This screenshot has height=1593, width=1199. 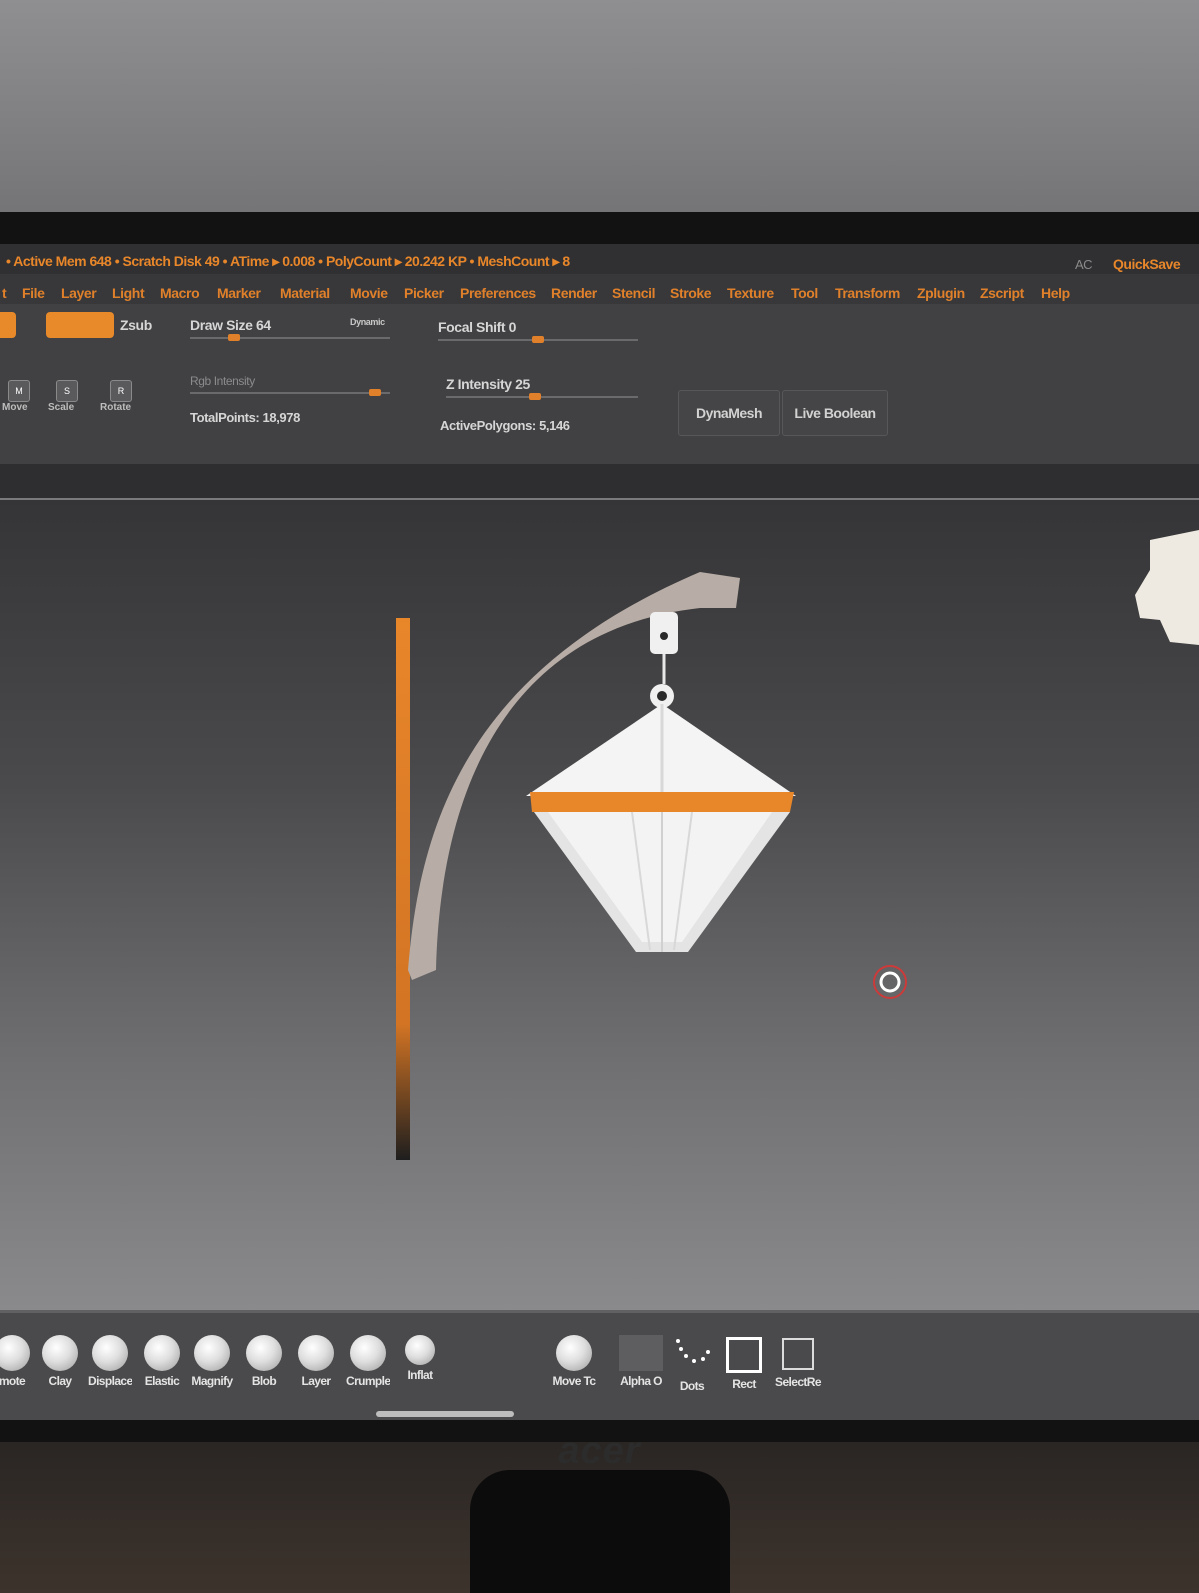 I want to click on brush-clay: Clay, so click(x=60, y=1361).